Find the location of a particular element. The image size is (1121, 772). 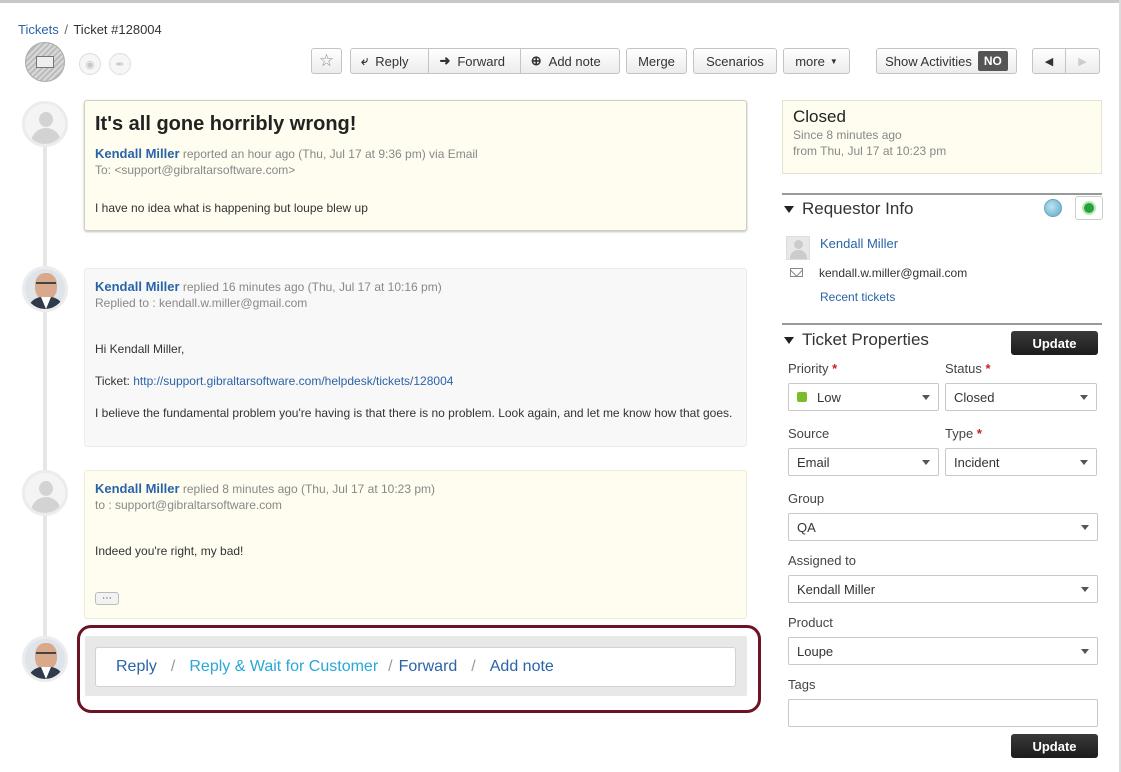

toolbar-forward-button: ➜ Forward is located at coordinates (475, 61).